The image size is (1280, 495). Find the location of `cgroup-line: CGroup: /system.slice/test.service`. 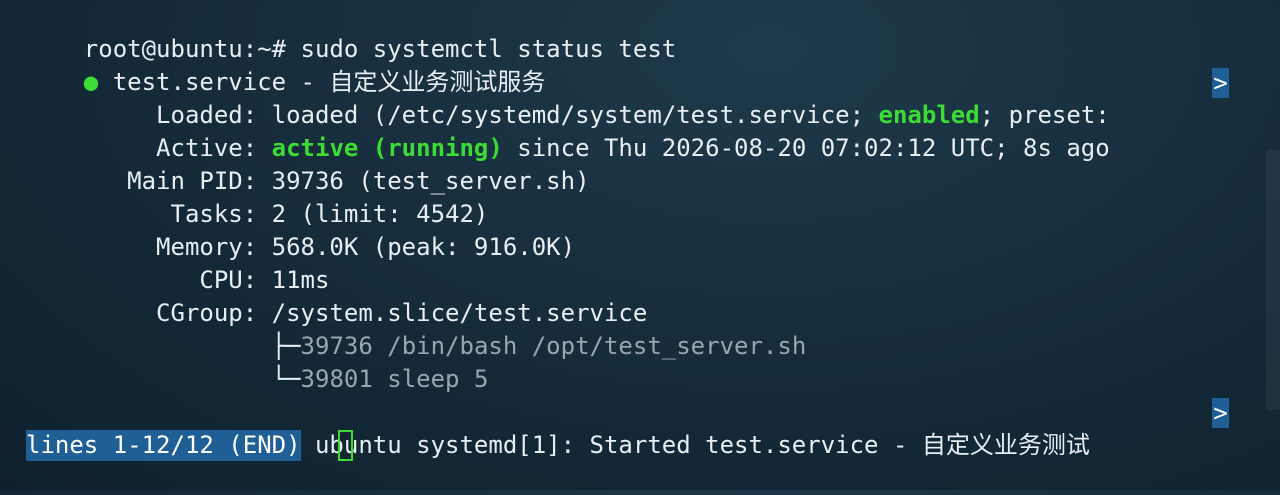

cgroup-line: CGroup: /system.slice/test.service is located at coordinates (336, 295).